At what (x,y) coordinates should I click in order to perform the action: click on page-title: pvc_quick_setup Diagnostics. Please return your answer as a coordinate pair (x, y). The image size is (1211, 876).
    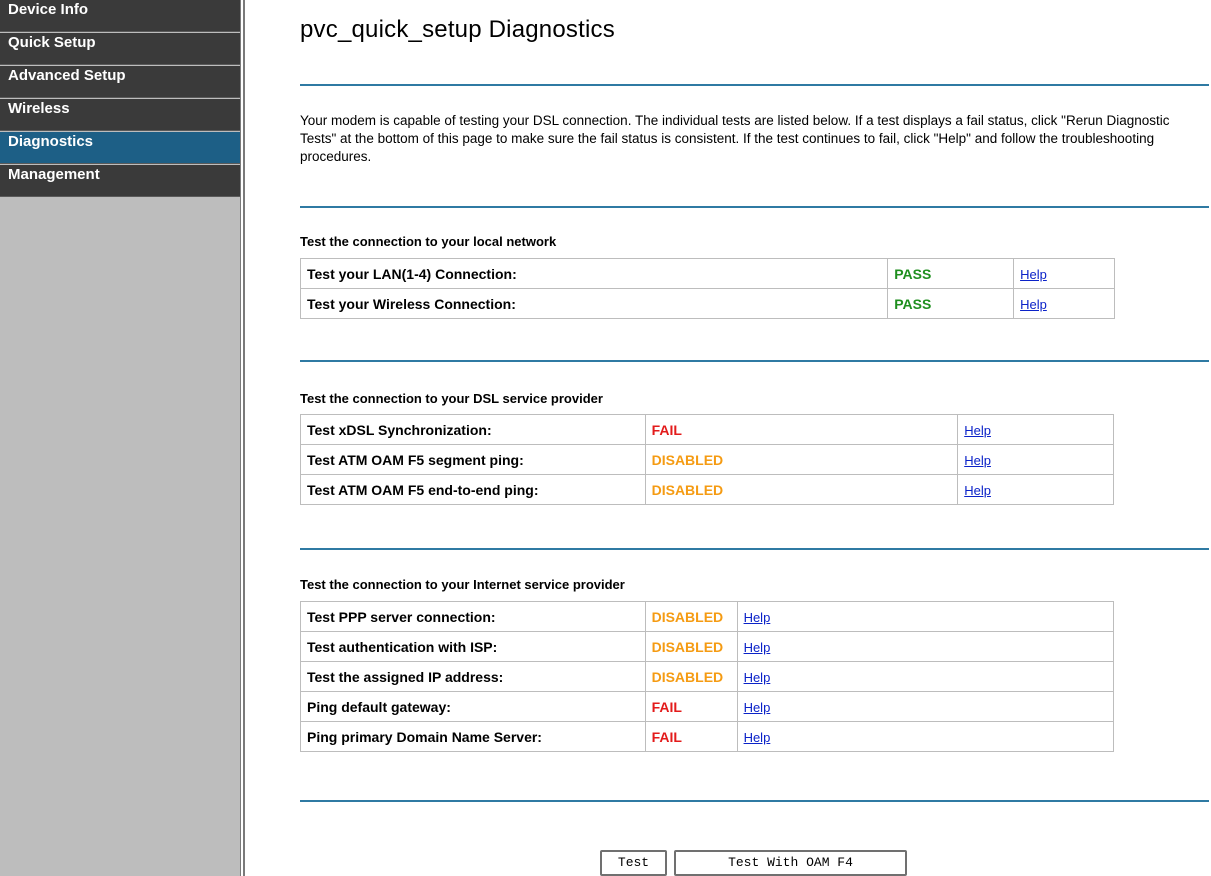
    Looking at the image, I should click on (457, 29).